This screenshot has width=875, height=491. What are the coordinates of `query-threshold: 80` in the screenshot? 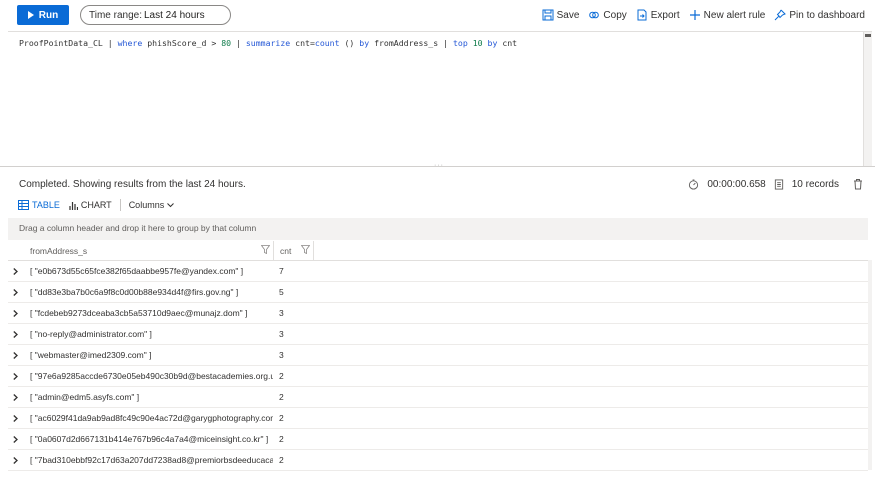 It's located at (226, 43).